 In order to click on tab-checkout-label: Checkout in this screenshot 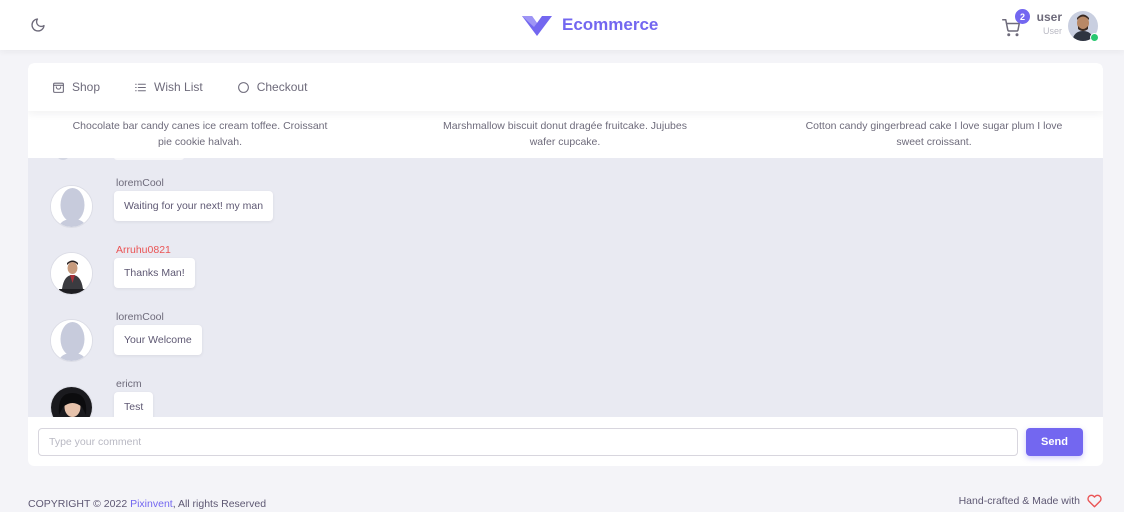, I will do `click(282, 87)`.